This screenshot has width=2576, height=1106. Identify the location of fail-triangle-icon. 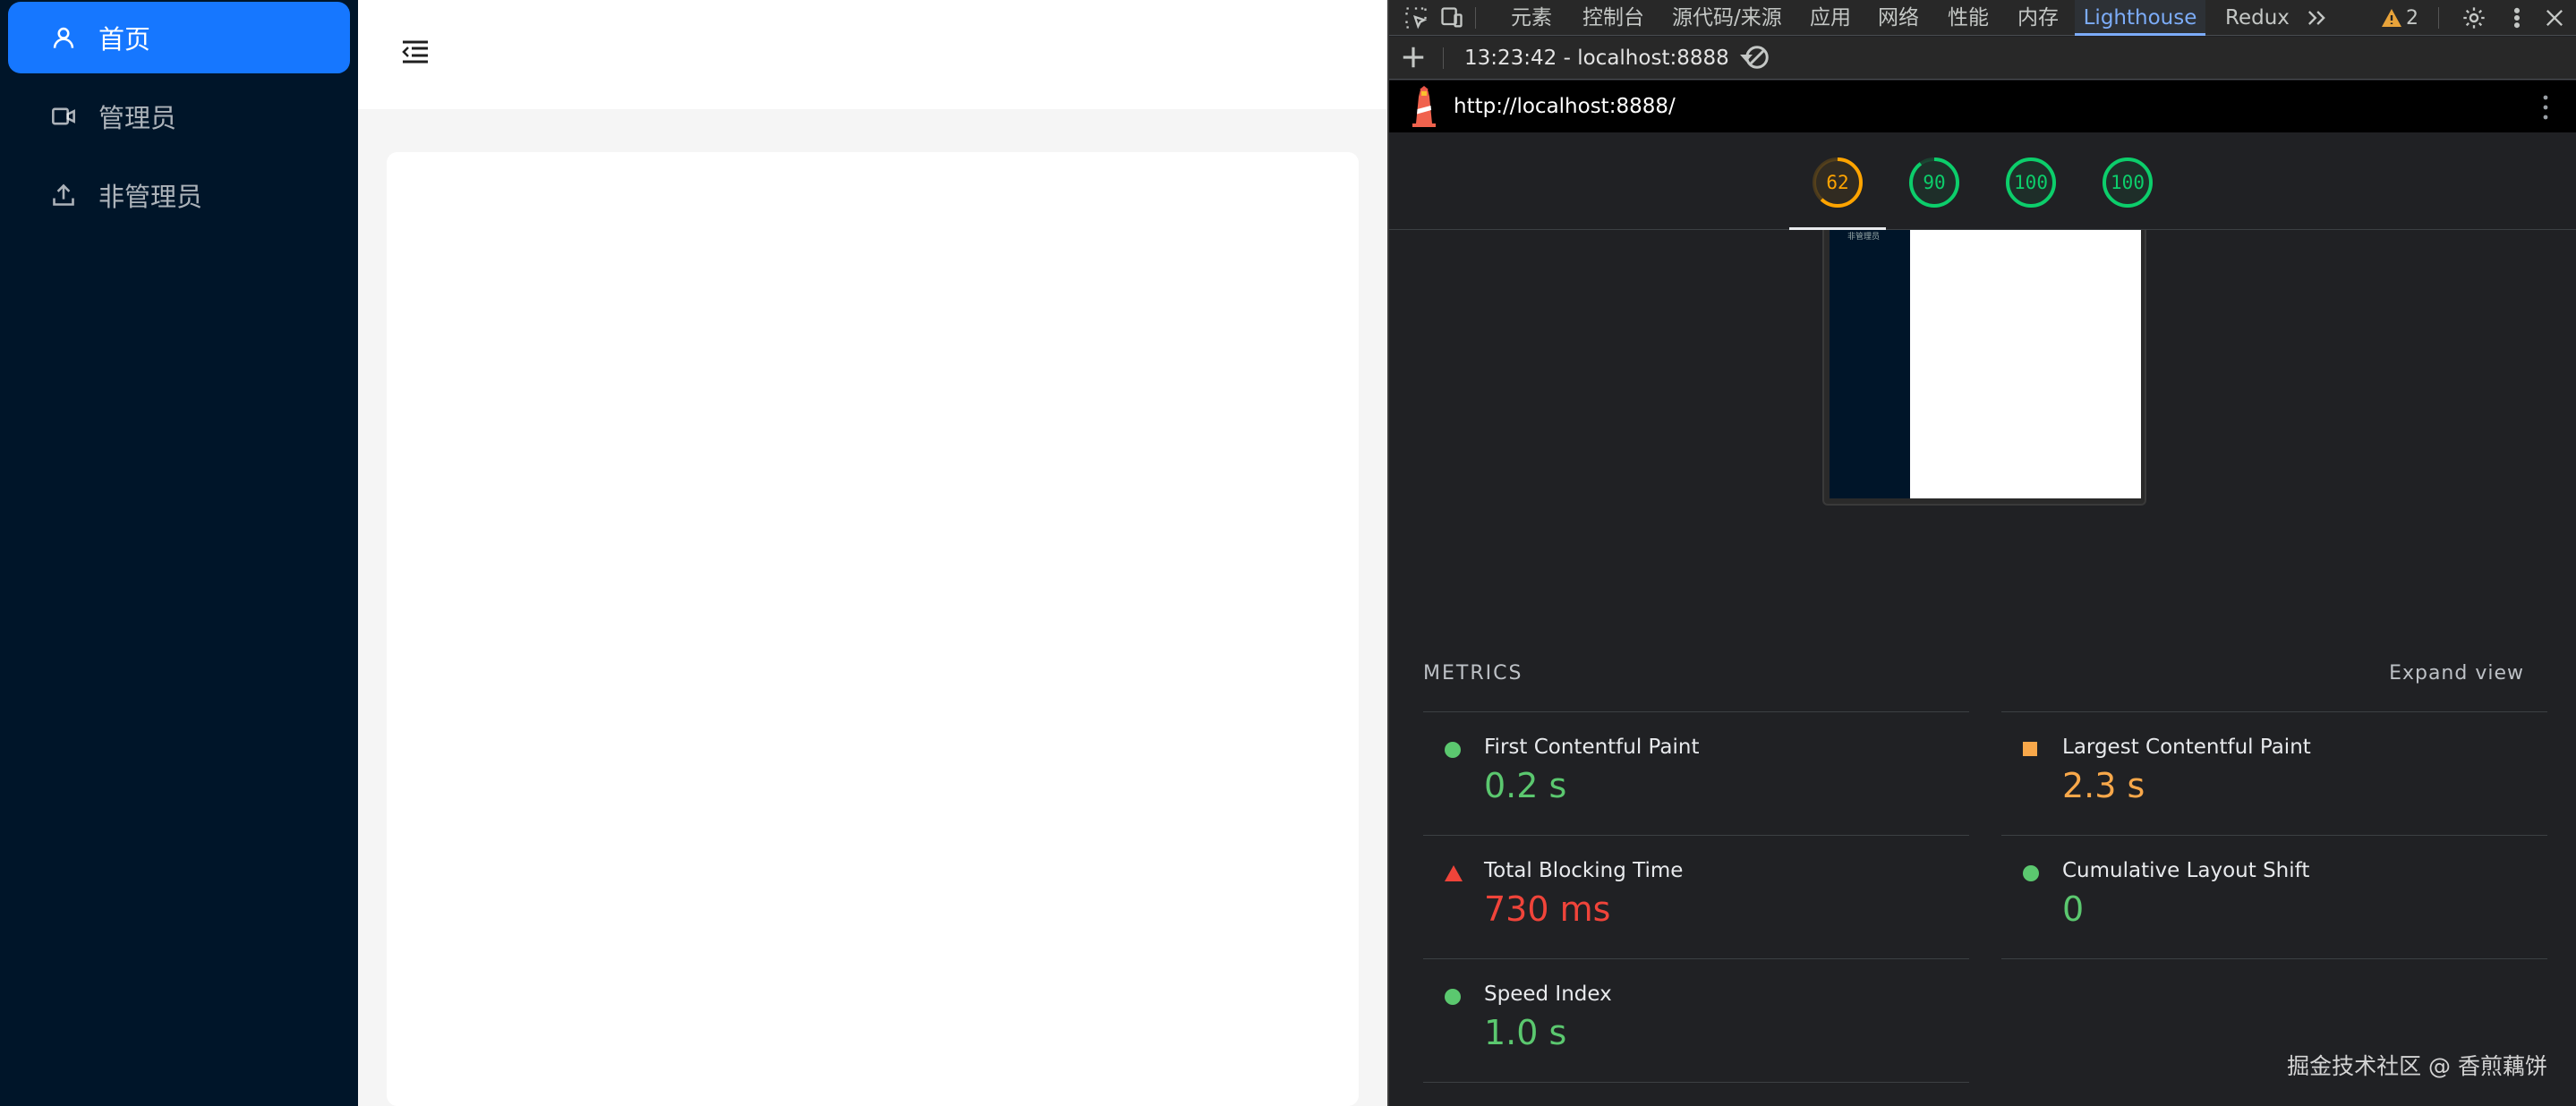
(1454, 873).